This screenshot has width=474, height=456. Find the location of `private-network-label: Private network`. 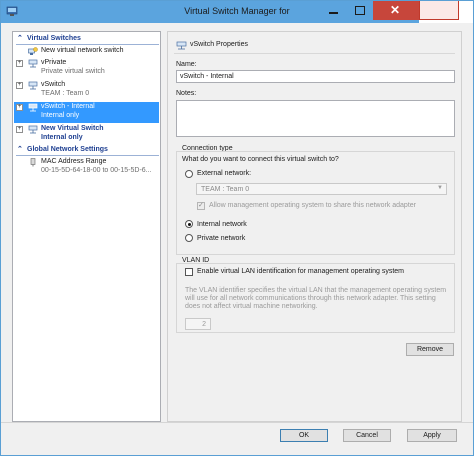

private-network-label: Private network is located at coordinates (221, 238).